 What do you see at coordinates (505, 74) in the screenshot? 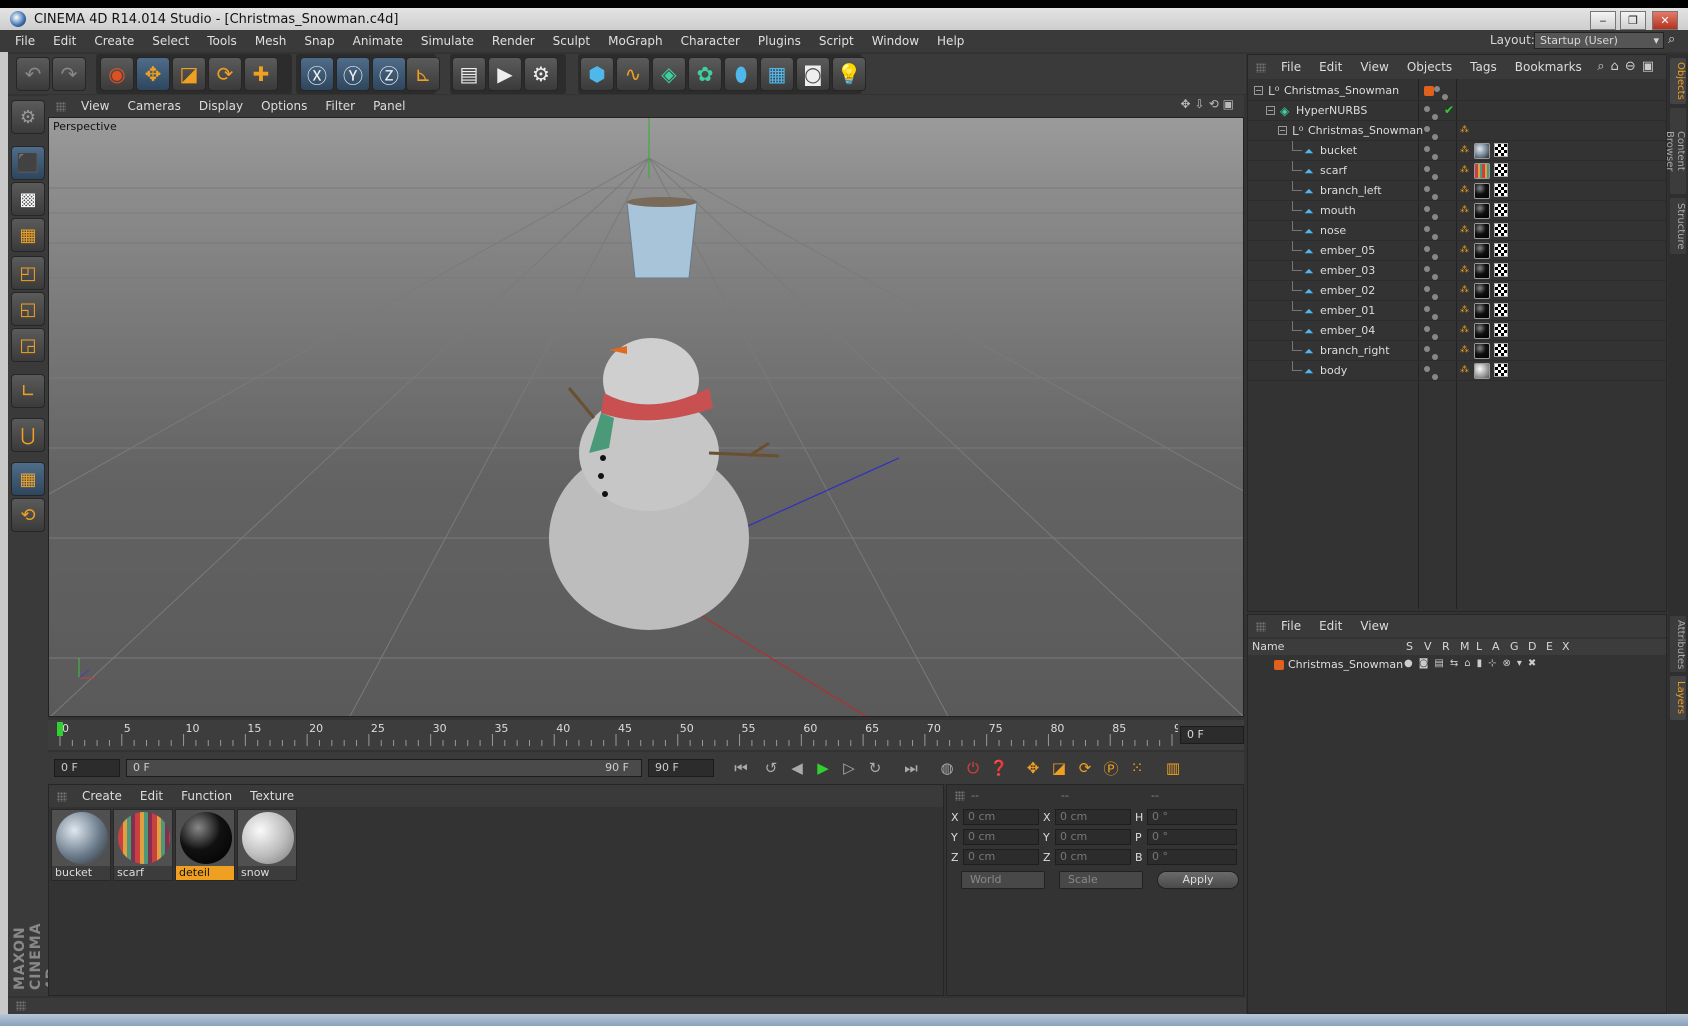
I see `render-picture-viewer-button: ▶` at bounding box center [505, 74].